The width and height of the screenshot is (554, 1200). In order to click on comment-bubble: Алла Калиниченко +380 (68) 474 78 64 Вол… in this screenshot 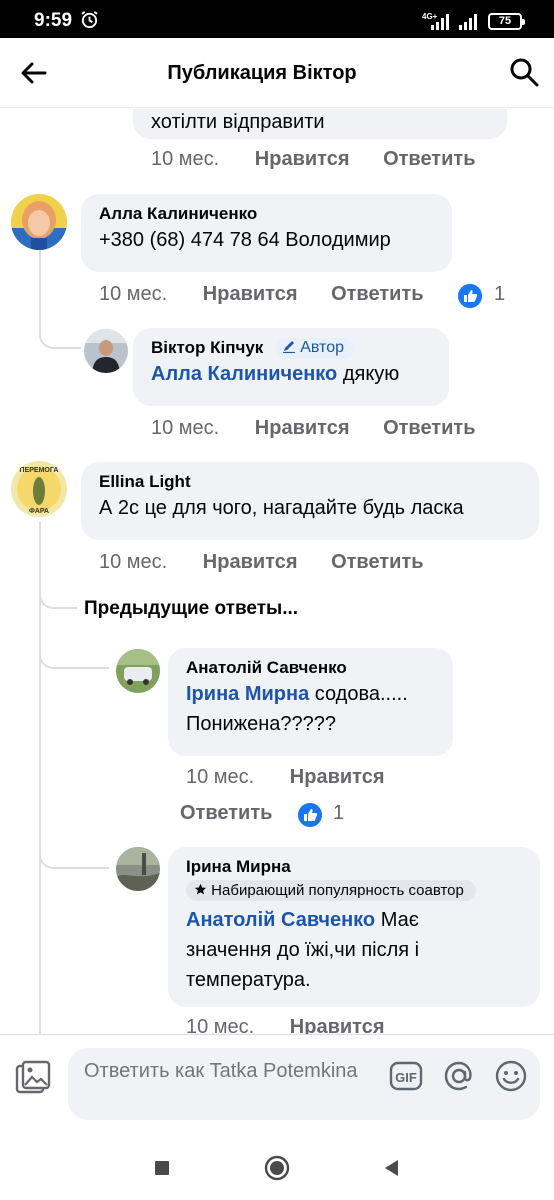, I will do `click(266, 233)`.